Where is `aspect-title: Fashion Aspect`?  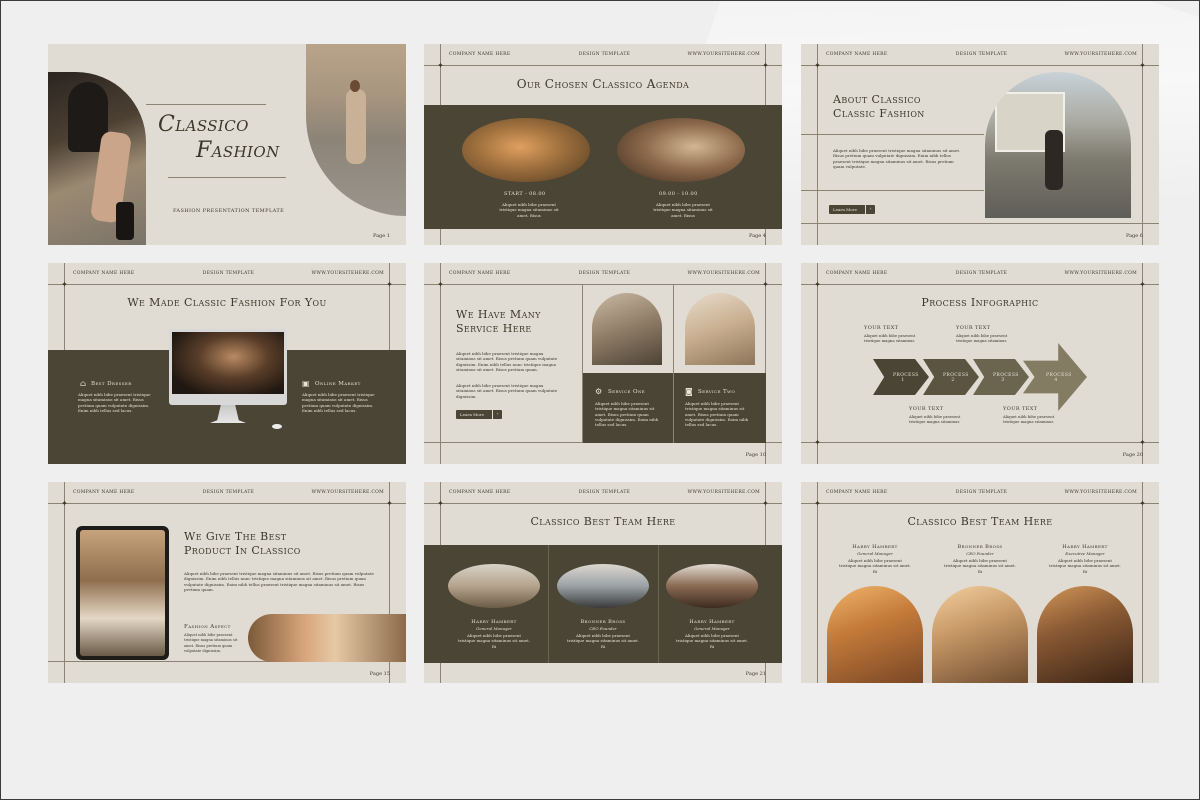 aspect-title: Fashion Aspect is located at coordinates (207, 627).